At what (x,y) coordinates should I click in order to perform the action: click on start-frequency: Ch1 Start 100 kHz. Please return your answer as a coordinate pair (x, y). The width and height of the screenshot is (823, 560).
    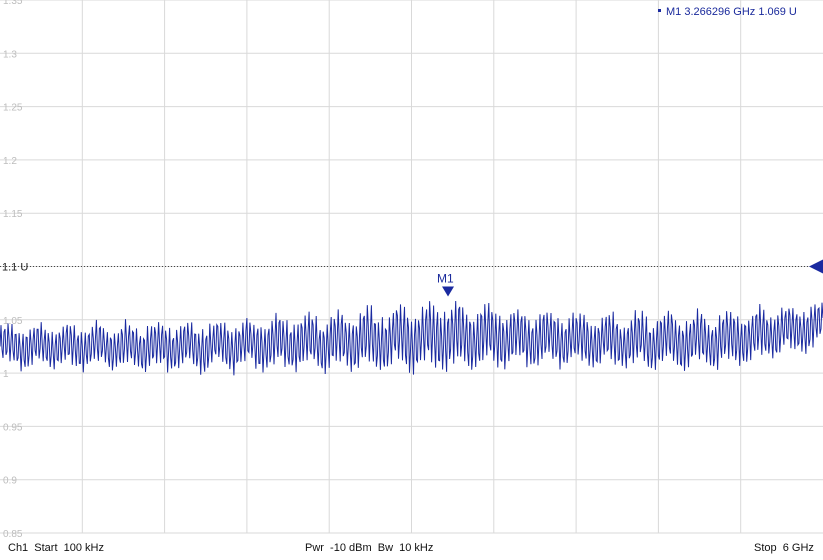
    Looking at the image, I should click on (56, 548).